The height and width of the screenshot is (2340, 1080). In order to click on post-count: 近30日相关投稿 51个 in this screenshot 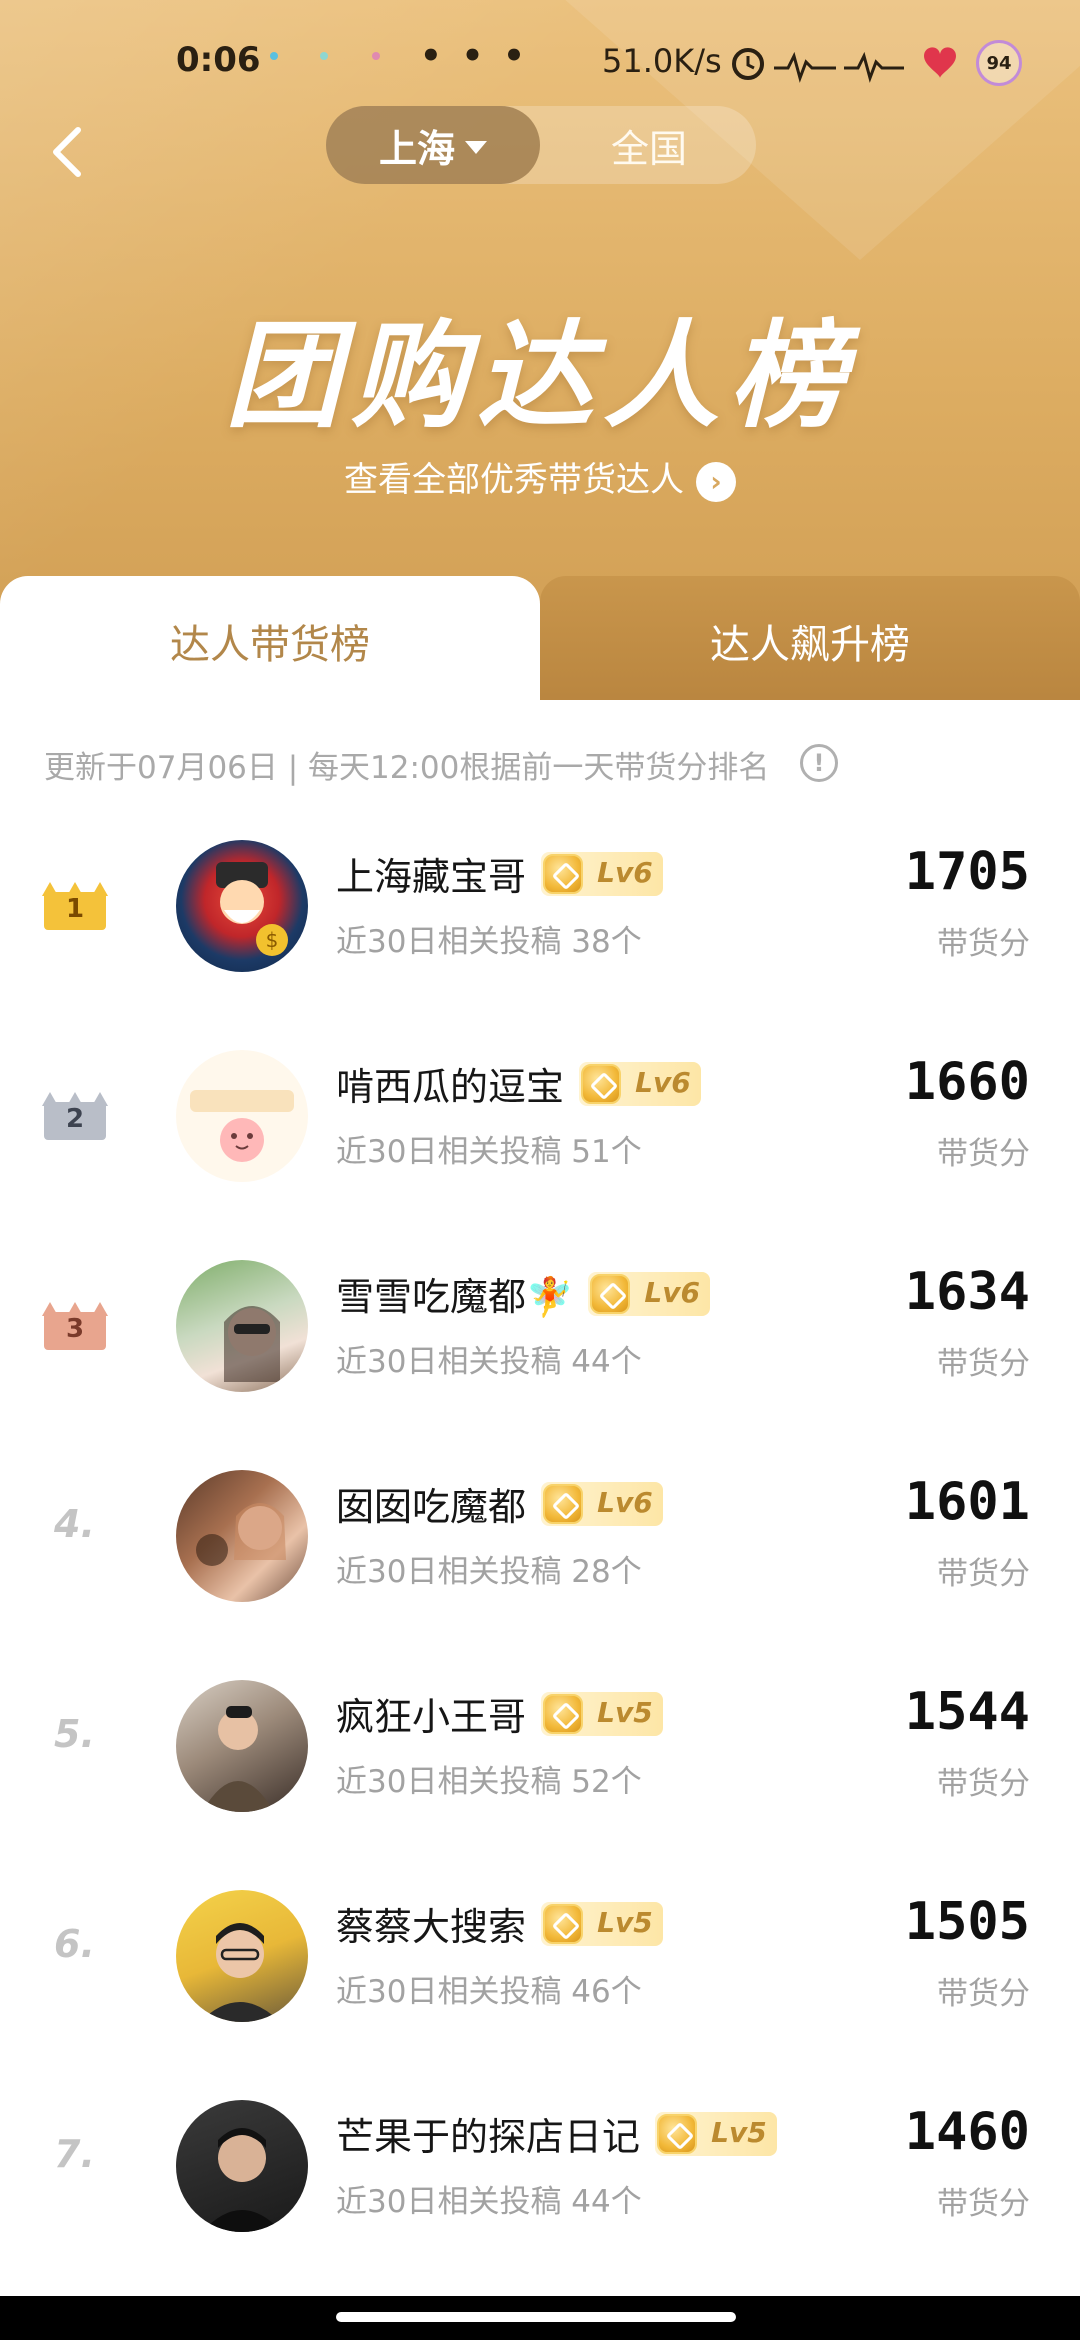, I will do `click(489, 1152)`.